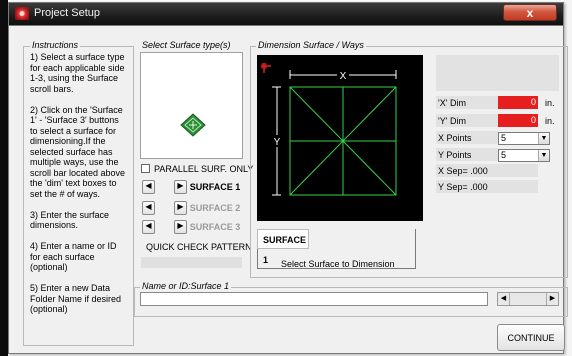 The width and height of the screenshot is (572, 356). Describe the element at coordinates (452, 103) in the screenshot. I see `x-dim-label: 'X' Dim` at that location.